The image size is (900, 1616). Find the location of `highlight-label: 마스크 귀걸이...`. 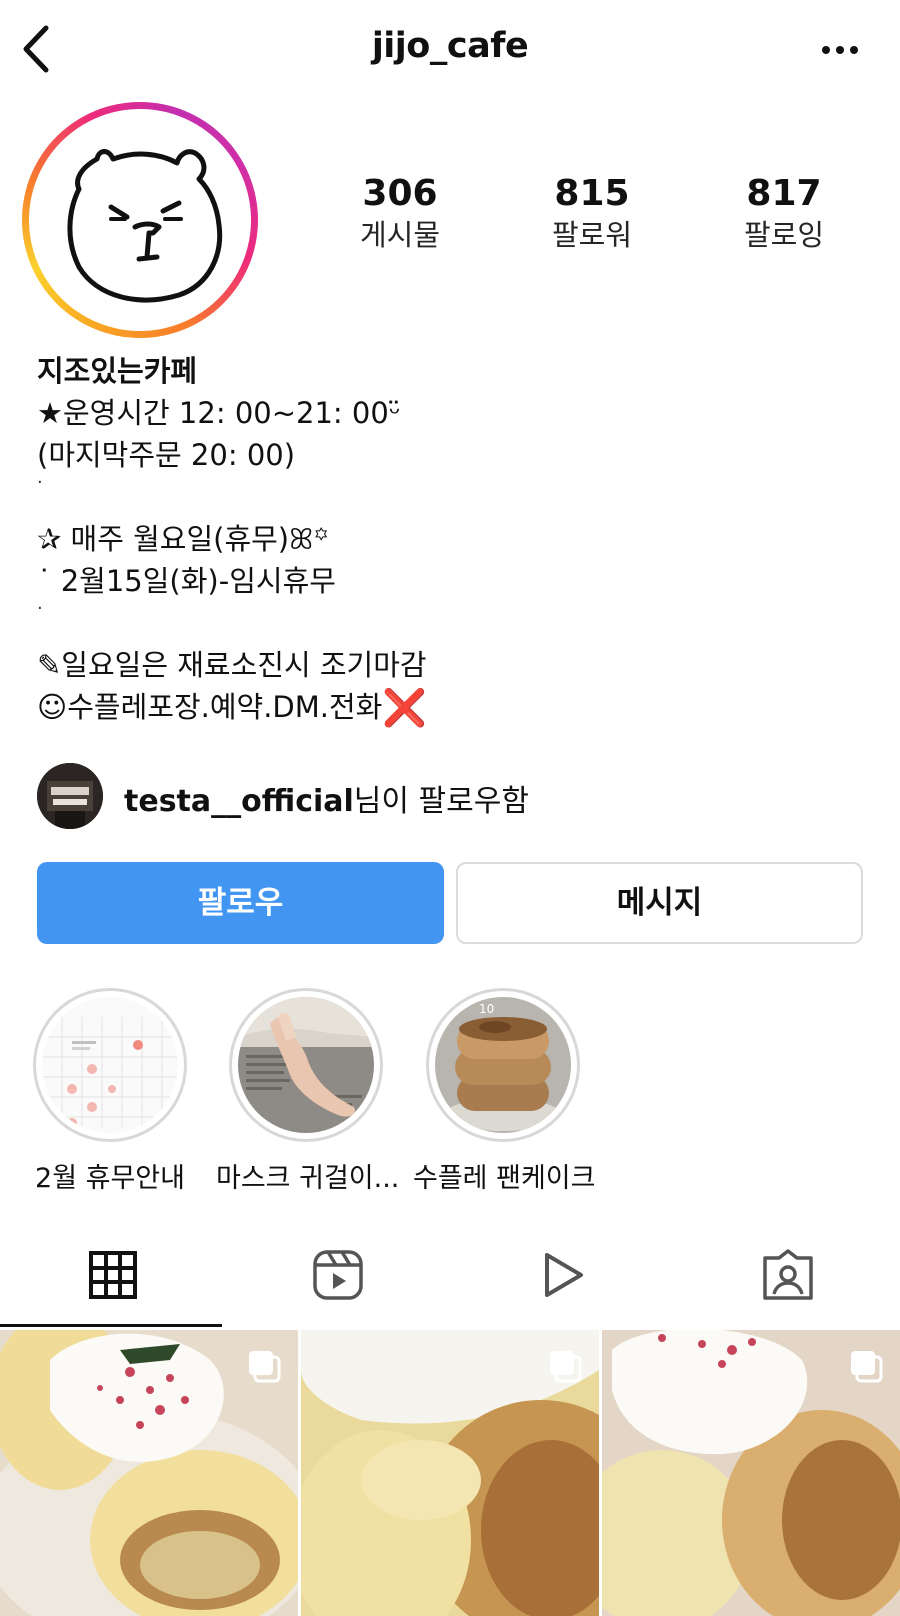

highlight-label: 마스크 귀걸이... is located at coordinates (308, 1178).